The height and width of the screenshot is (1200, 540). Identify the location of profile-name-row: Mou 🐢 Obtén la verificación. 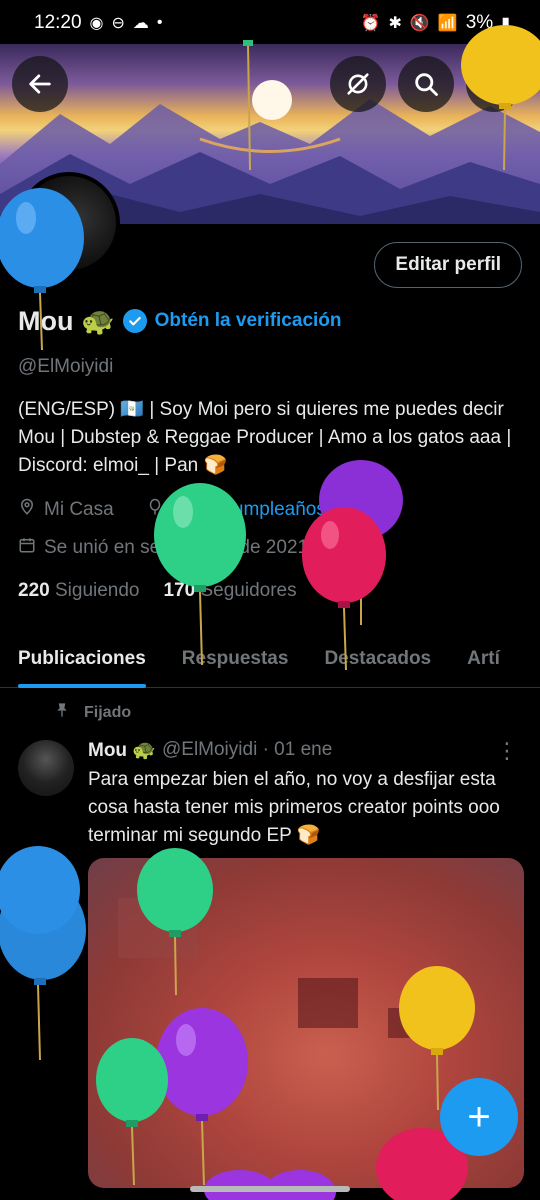
(180, 321).